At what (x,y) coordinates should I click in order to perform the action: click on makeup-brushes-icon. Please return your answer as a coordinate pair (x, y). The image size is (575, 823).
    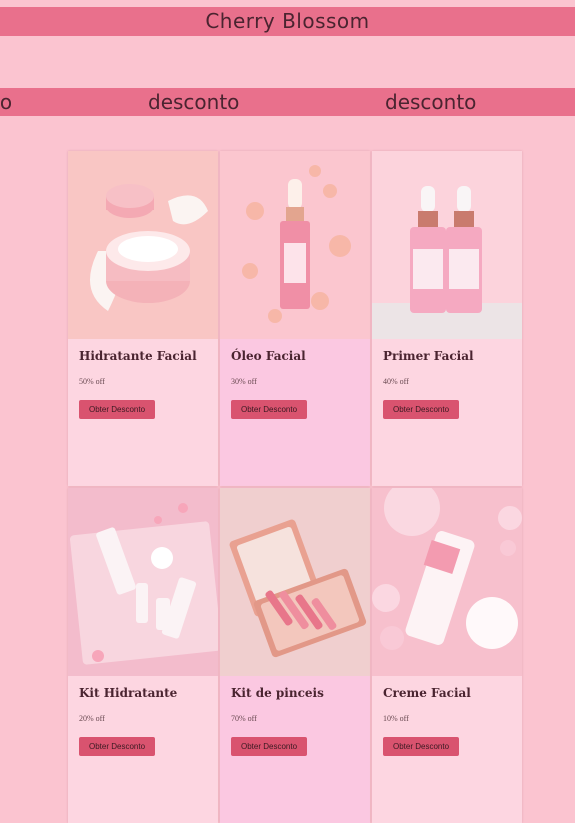
    Looking at the image, I should click on (295, 582).